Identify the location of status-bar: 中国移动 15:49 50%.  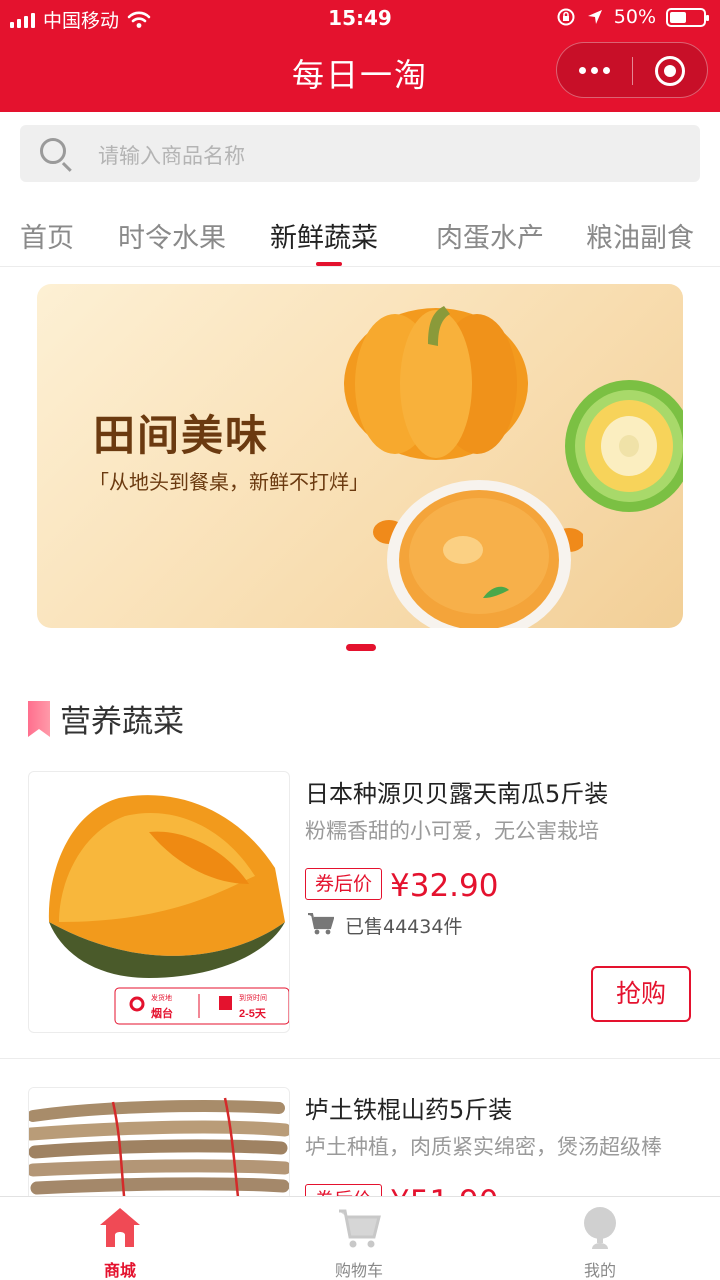
(360, 19).